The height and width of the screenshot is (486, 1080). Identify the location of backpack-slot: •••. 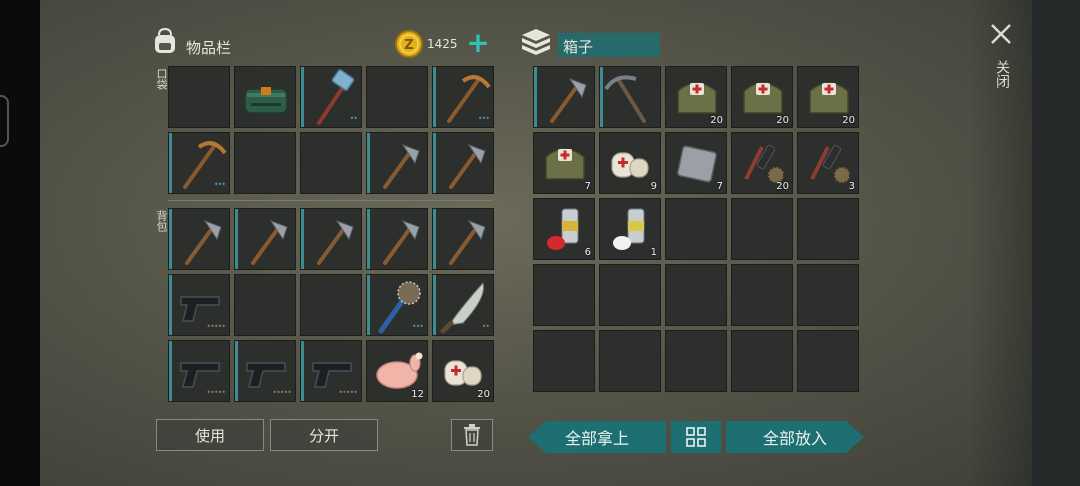
(397, 305).